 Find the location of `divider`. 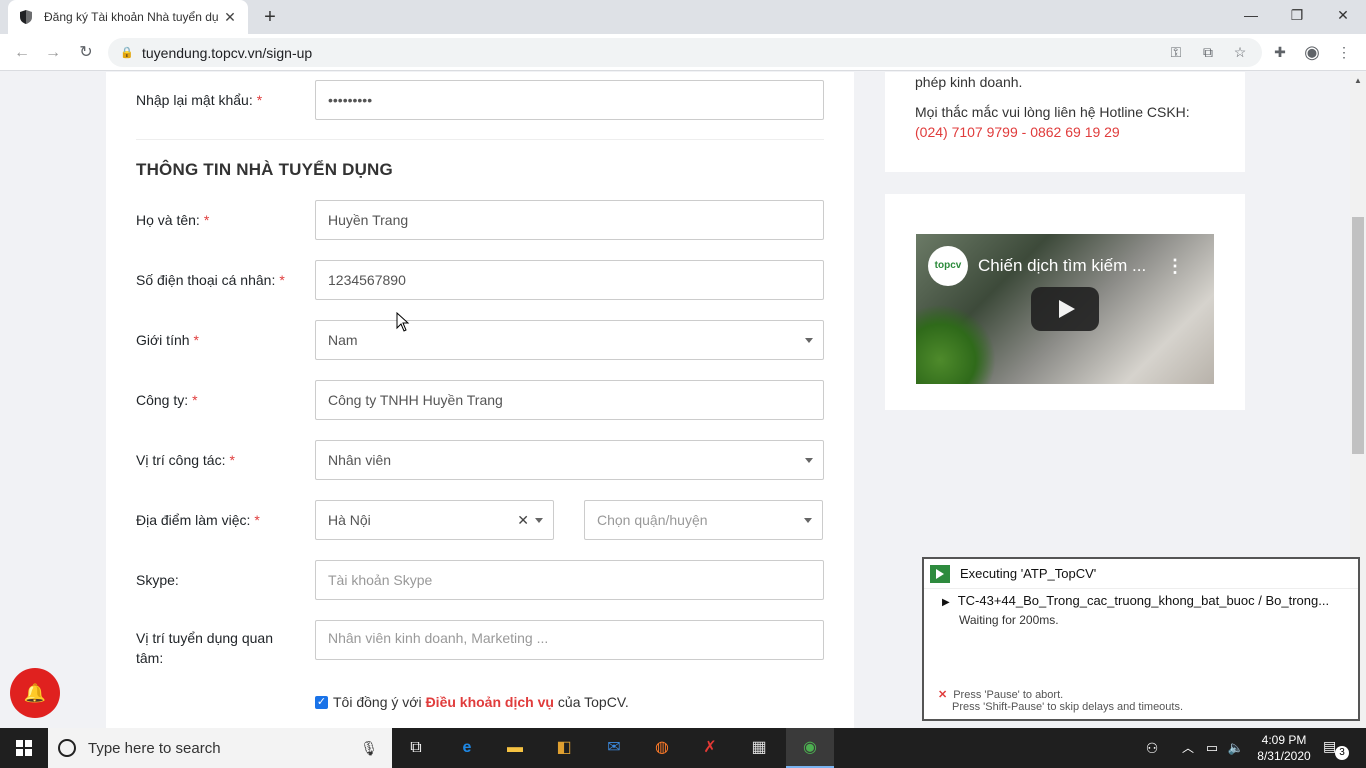

divider is located at coordinates (480, 139).